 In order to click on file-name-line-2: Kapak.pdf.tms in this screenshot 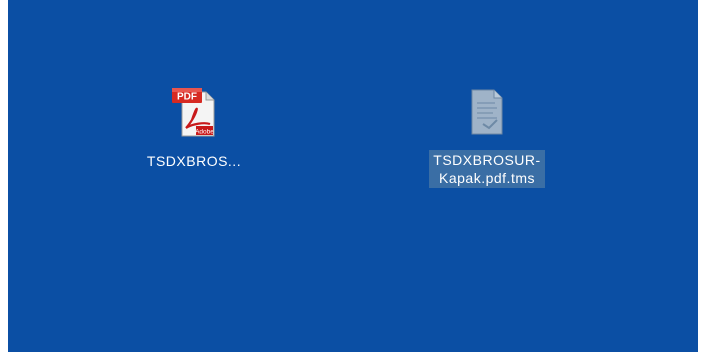, I will do `click(487, 178)`.